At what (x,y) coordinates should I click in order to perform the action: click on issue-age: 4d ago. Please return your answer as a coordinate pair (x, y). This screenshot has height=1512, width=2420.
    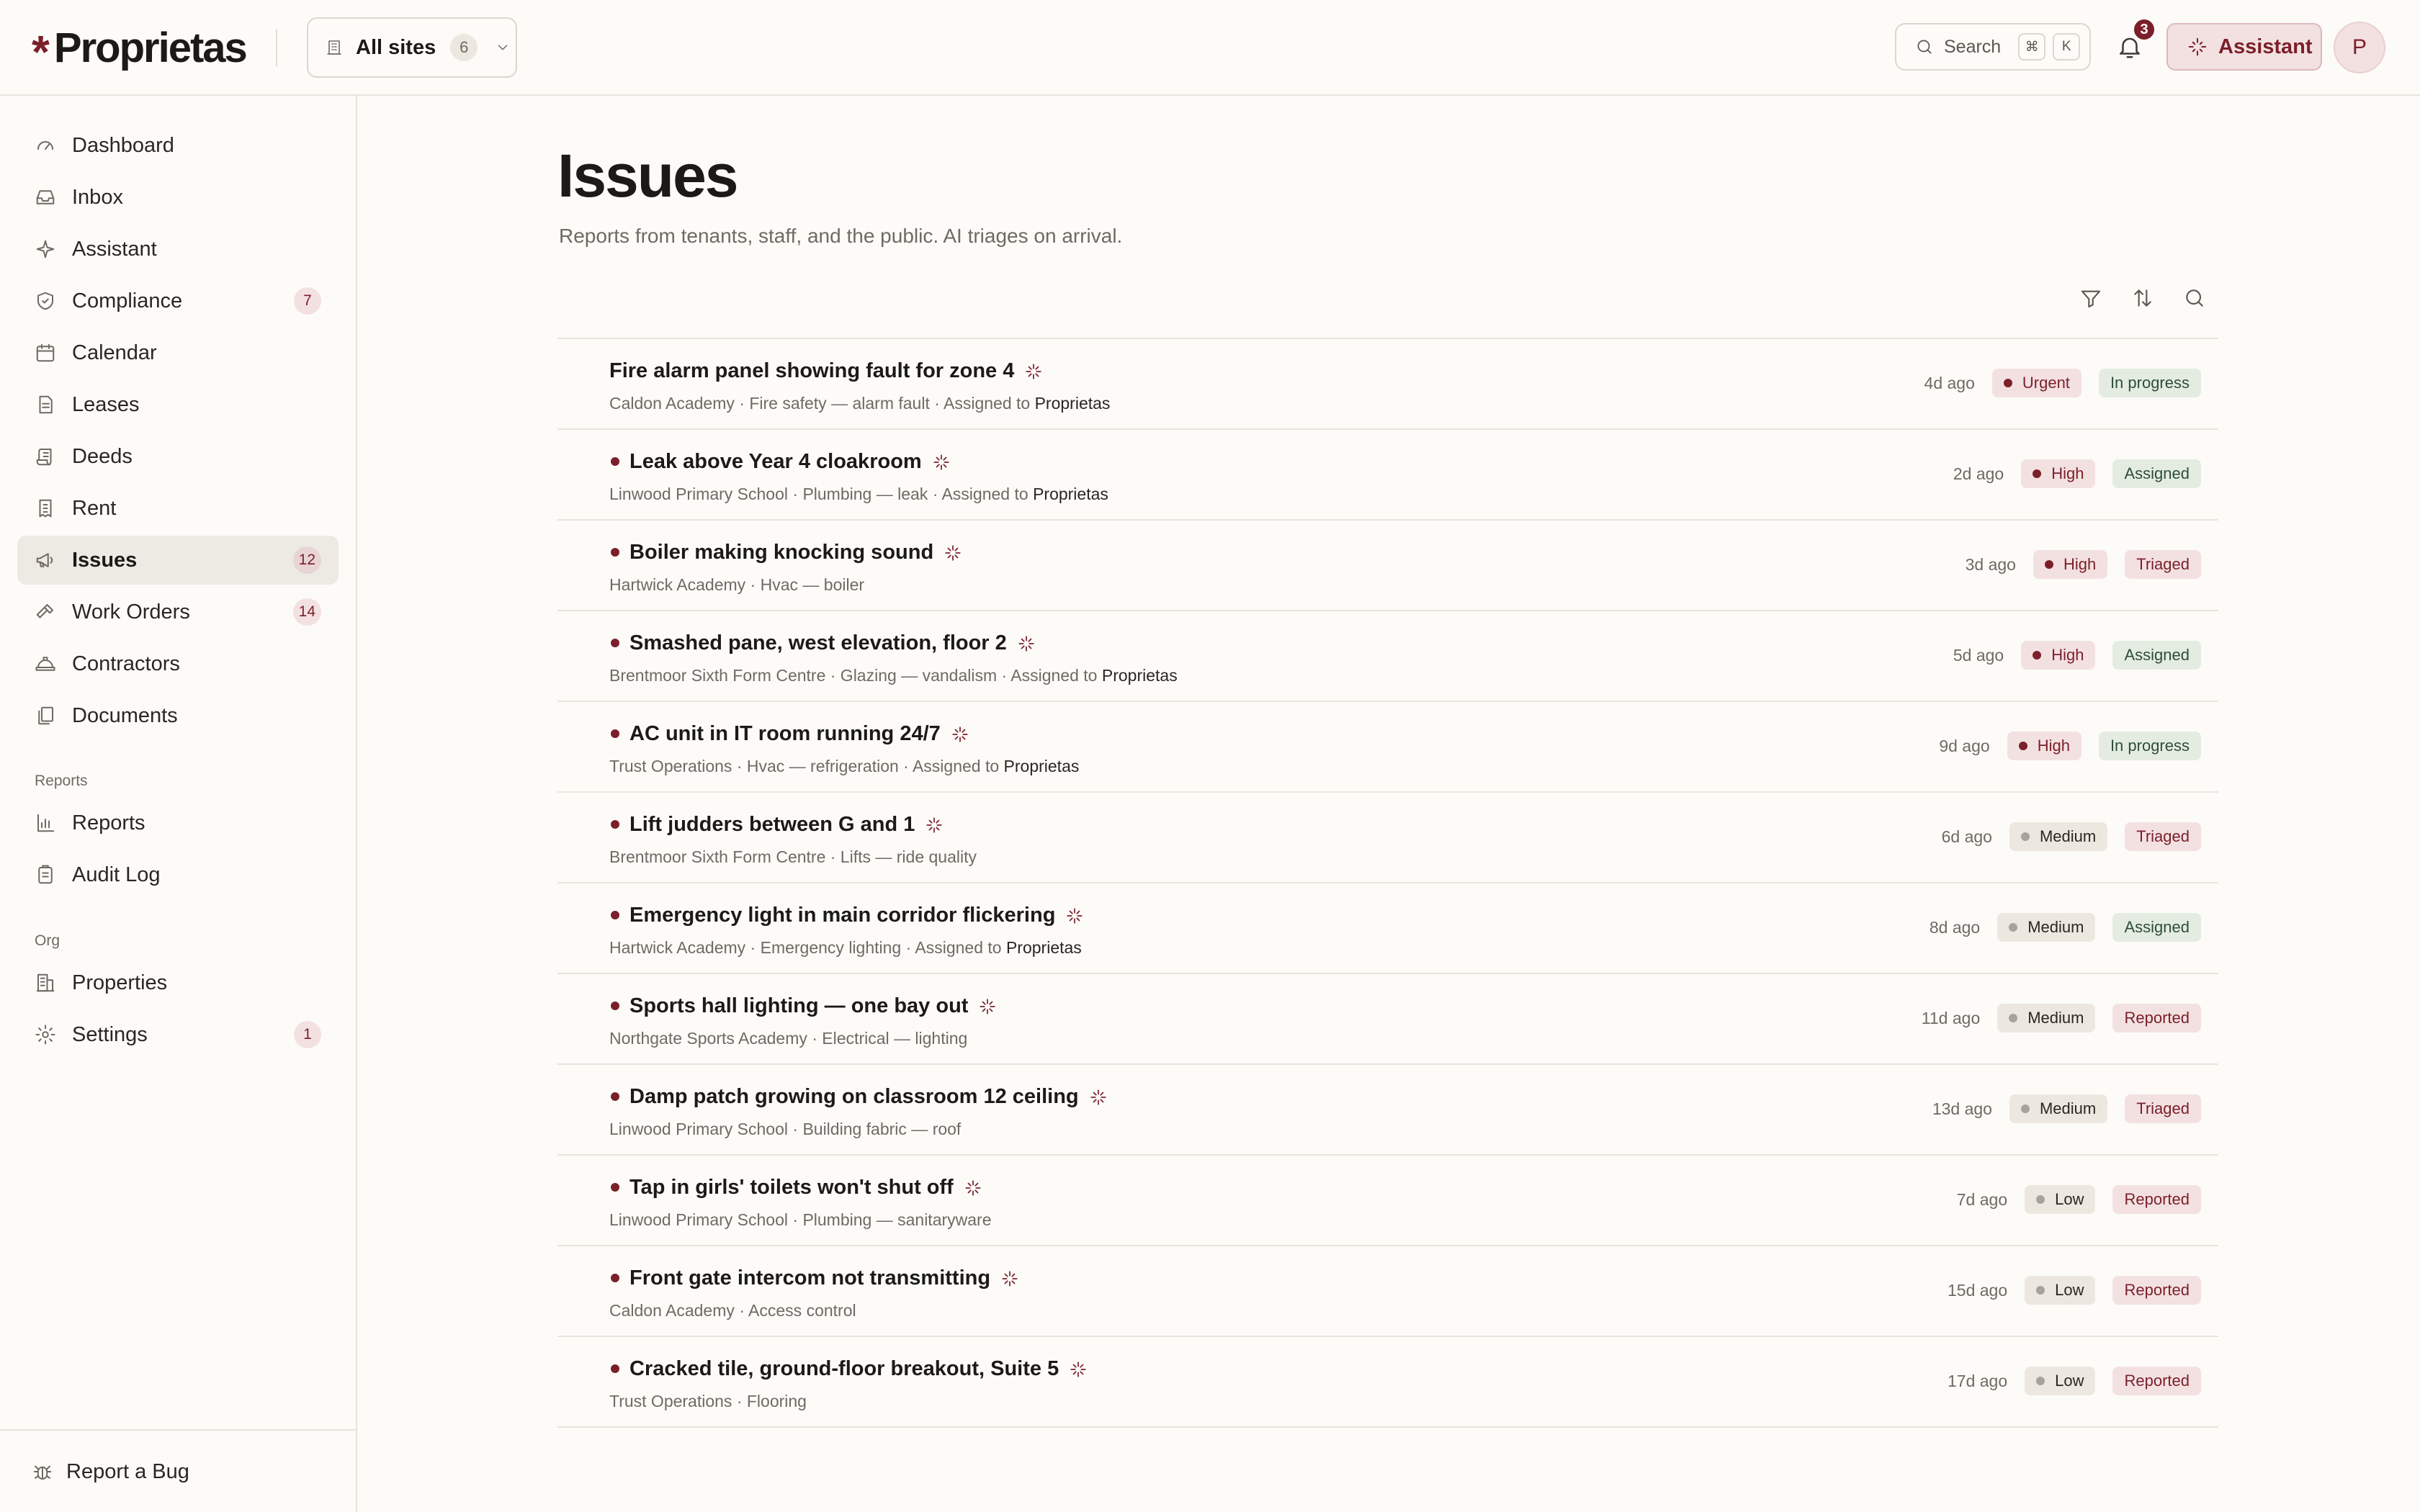
    Looking at the image, I should click on (1949, 382).